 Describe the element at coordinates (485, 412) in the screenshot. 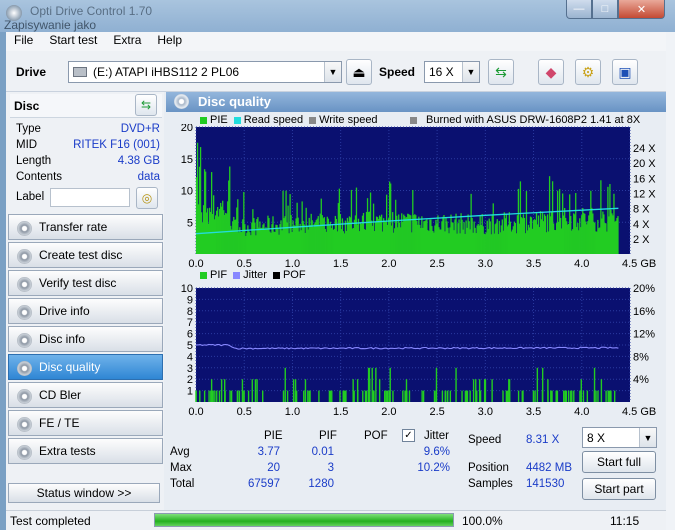

I see `x-tick-label: 3.0` at that location.